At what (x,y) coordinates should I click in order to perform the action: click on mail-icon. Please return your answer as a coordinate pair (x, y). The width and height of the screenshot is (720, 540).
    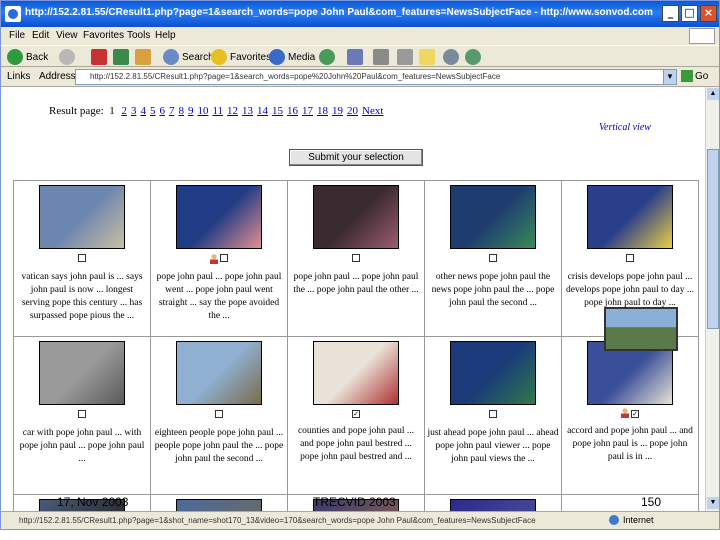
    Looking at the image, I should click on (355, 57).